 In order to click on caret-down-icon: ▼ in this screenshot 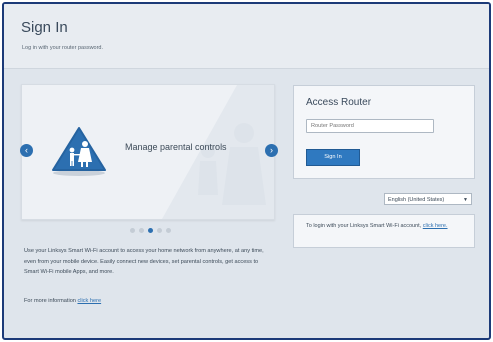, I will do `click(465, 200)`.